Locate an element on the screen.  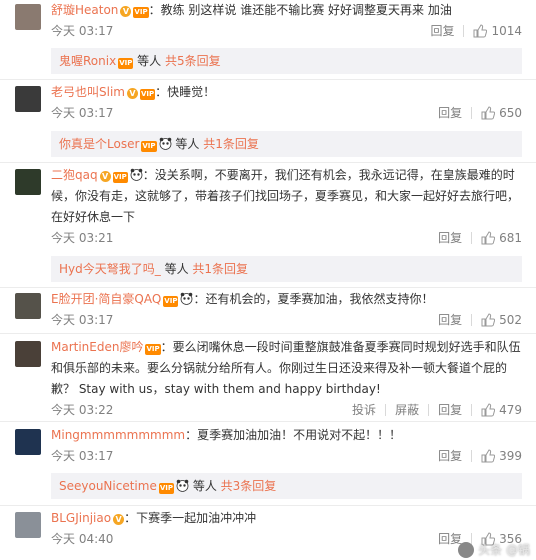
like-count: 650 is located at coordinates (510, 113).